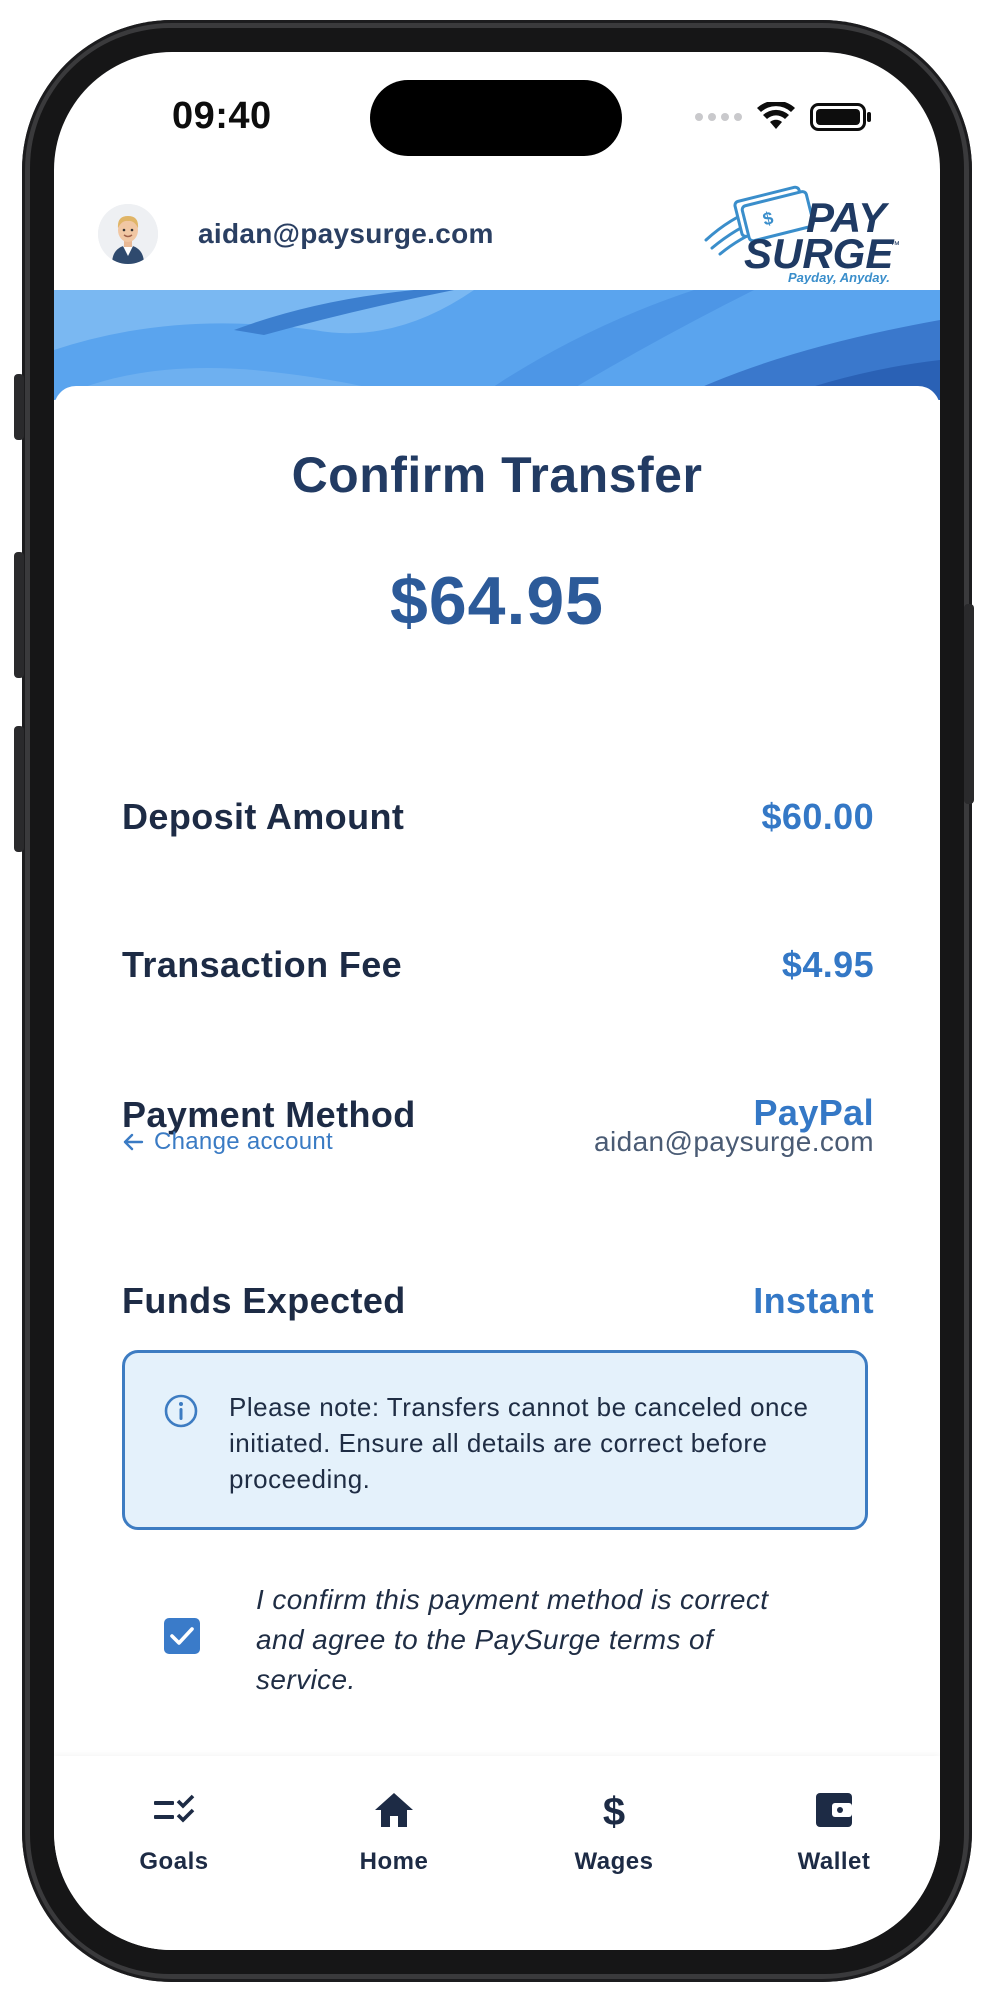  Describe the element at coordinates (19, 789) in the screenshot. I see `volume-down-button` at that location.